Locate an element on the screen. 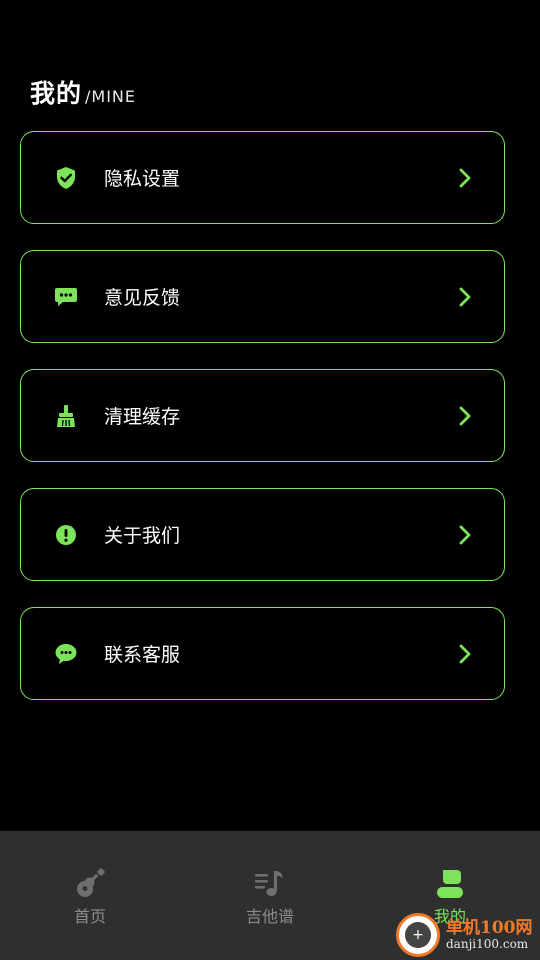 The width and height of the screenshot is (540, 960). tab-guitar-tabs: 吉他谱 is located at coordinates (270, 895).